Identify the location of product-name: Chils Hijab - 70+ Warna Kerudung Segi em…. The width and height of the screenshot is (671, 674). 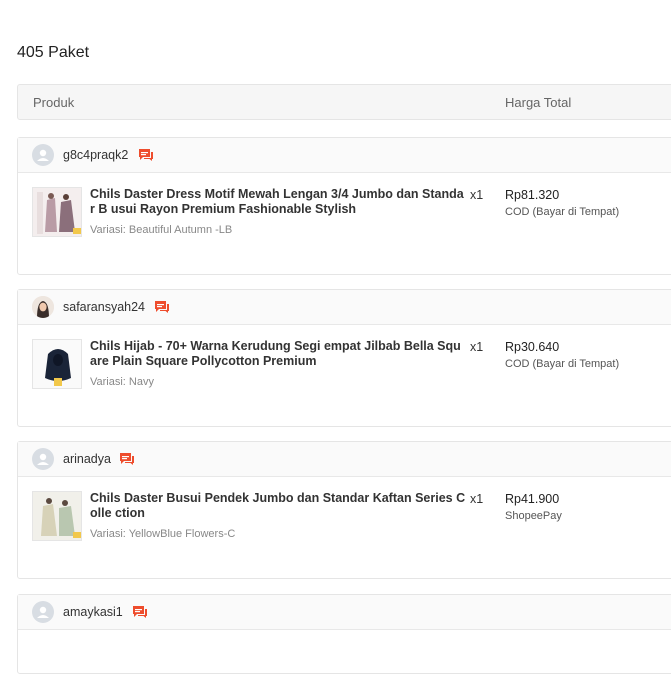
(278, 354).